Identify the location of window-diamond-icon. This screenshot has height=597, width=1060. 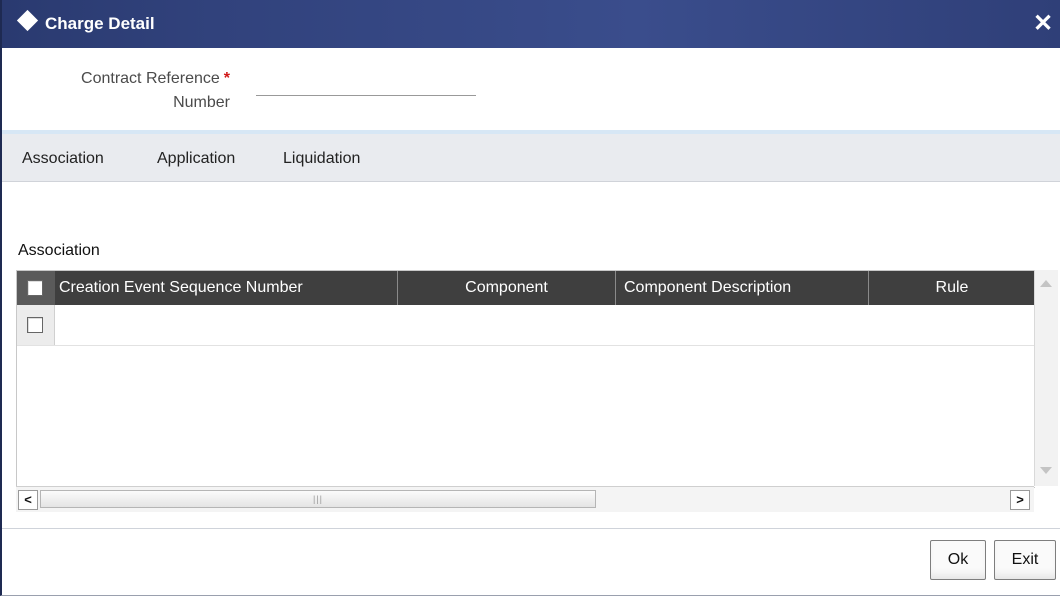
(27, 20).